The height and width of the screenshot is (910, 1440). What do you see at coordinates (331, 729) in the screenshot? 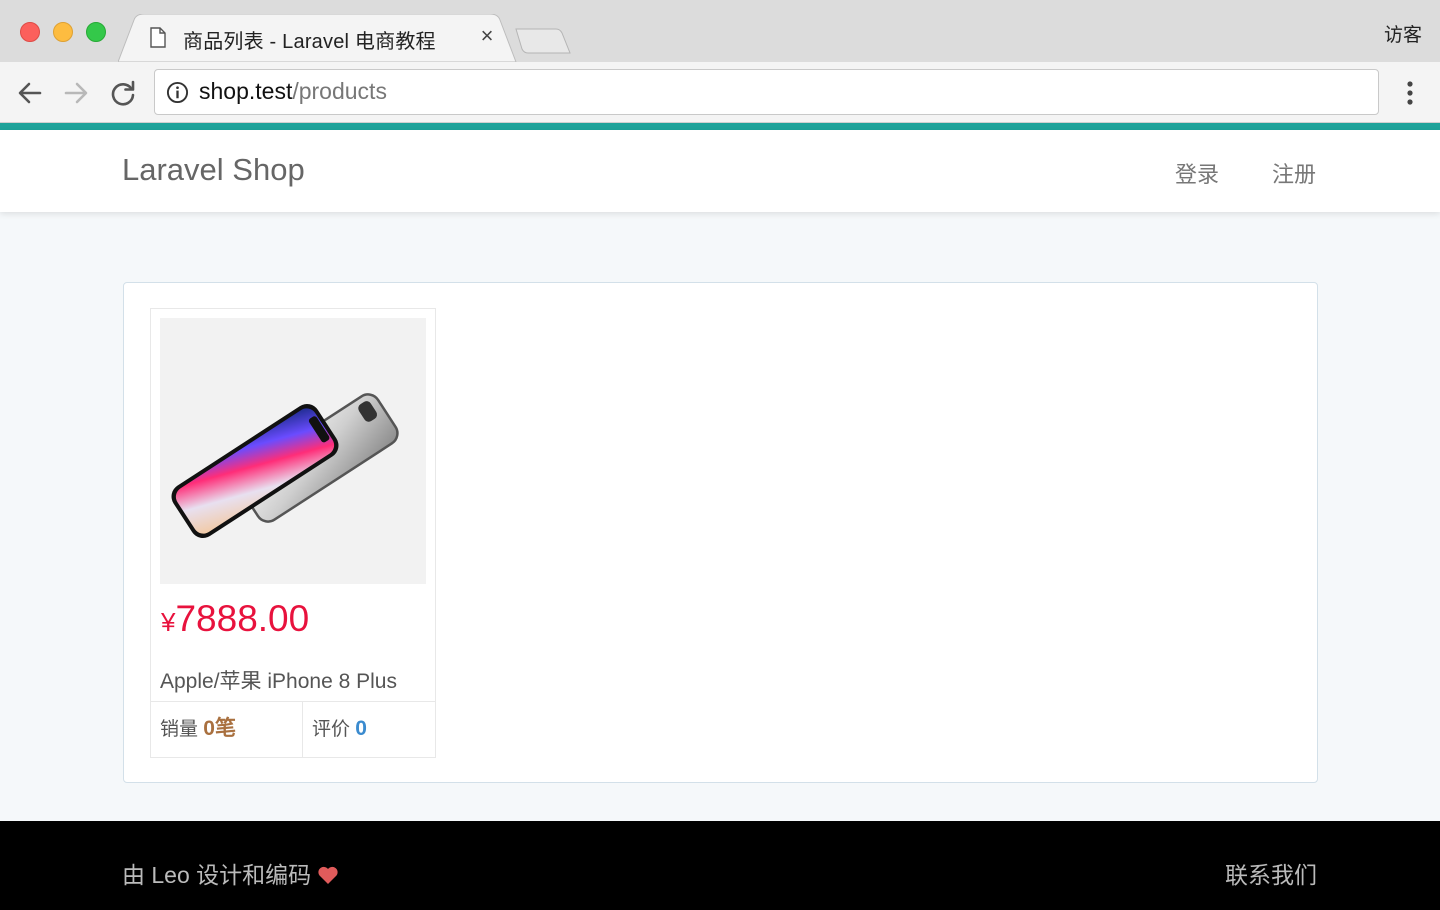
I see `reviews-label: 评价` at bounding box center [331, 729].